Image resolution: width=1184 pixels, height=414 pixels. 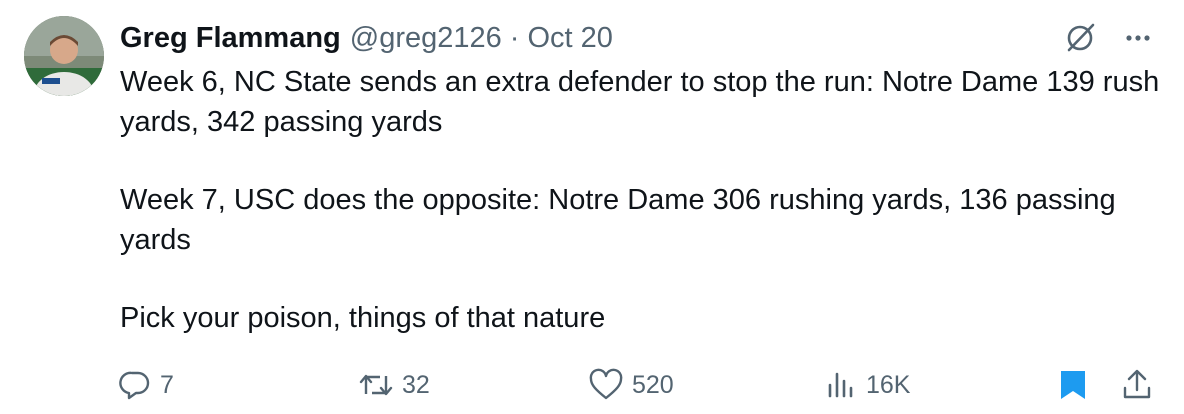 I want to click on share-button, so click(x=1137, y=385).